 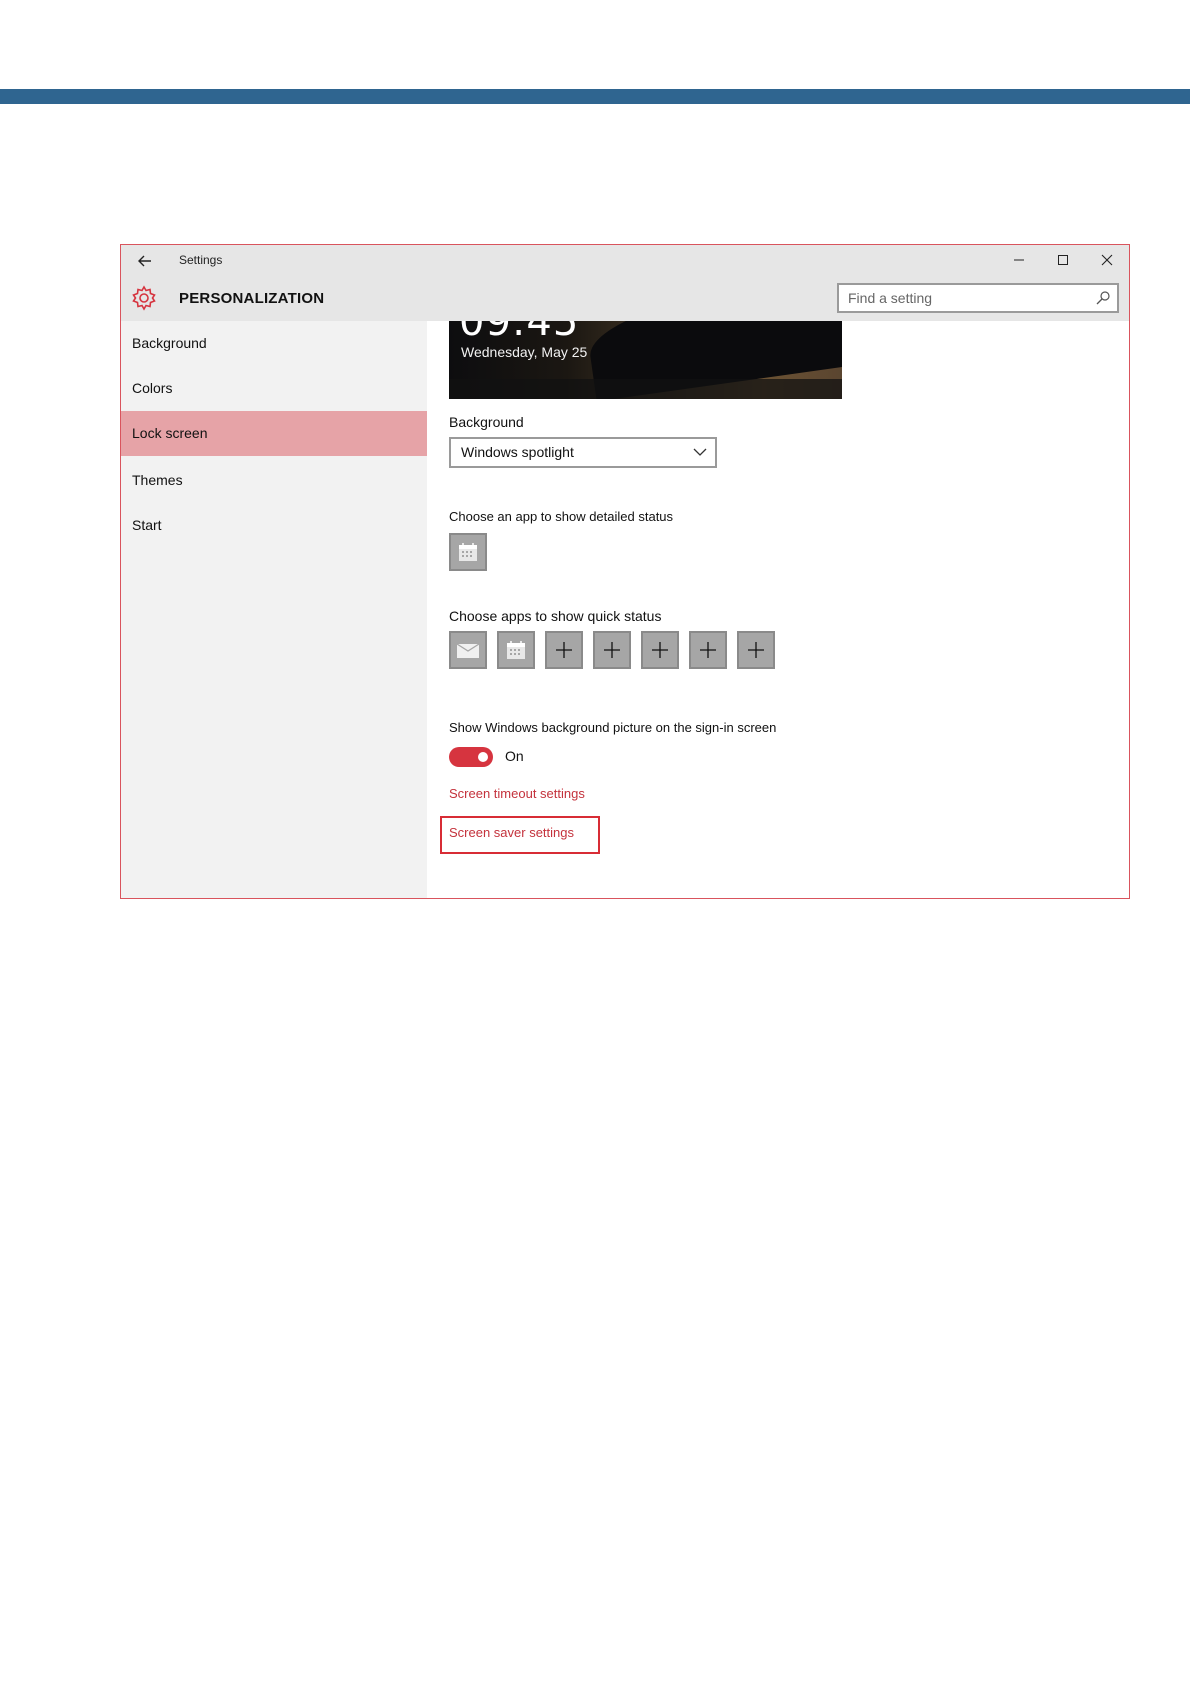 I want to click on preview-time: 09:45, so click(x=519, y=333).